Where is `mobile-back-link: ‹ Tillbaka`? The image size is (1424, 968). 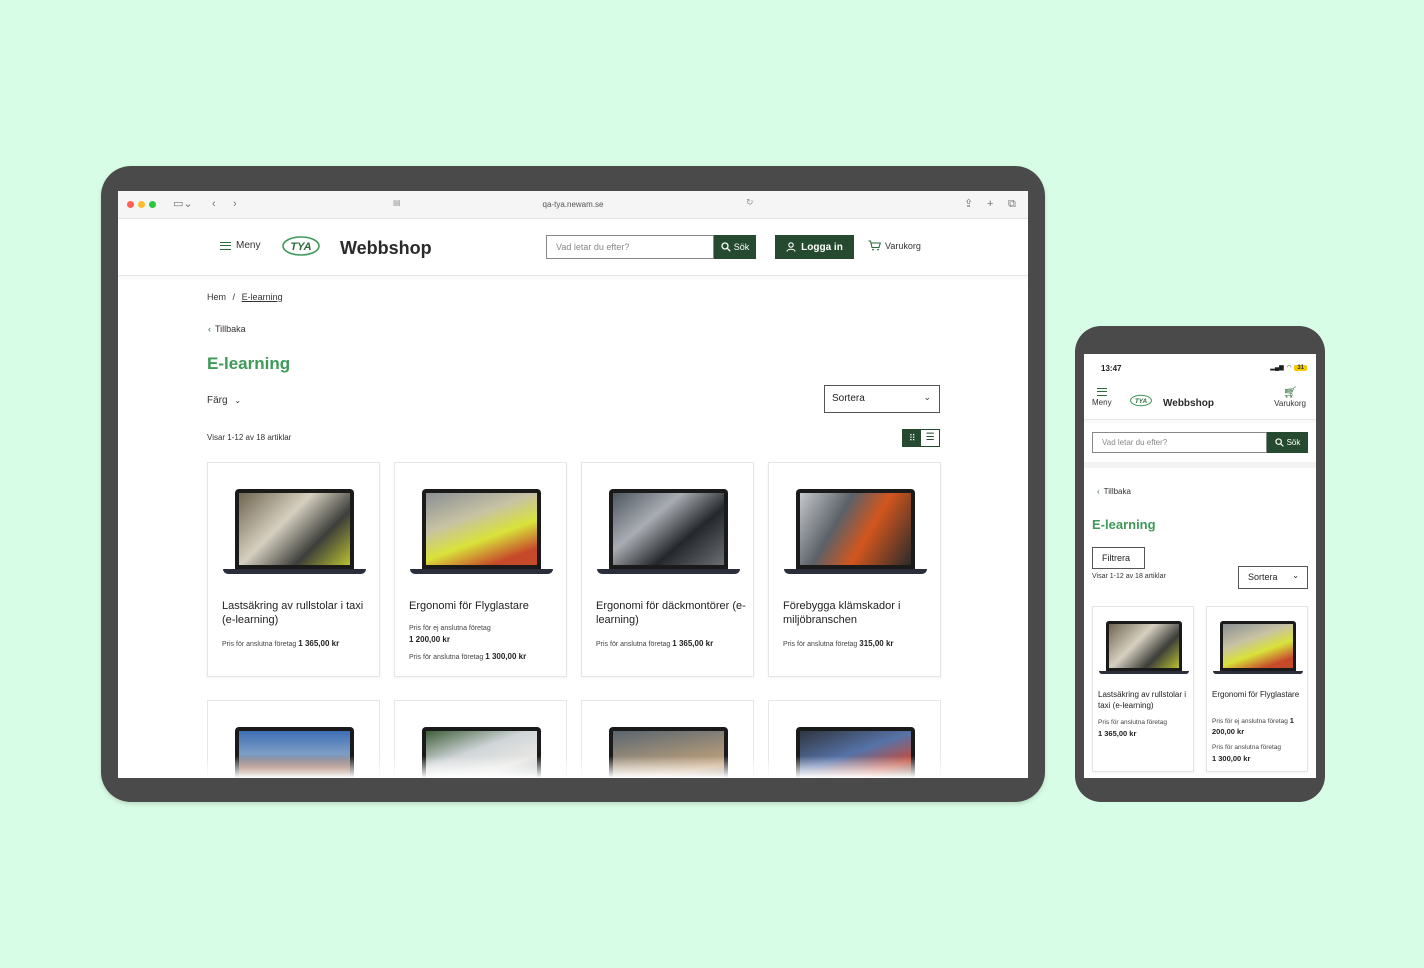 mobile-back-link: ‹ Tillbaka is located at coordinates (1114, 491).